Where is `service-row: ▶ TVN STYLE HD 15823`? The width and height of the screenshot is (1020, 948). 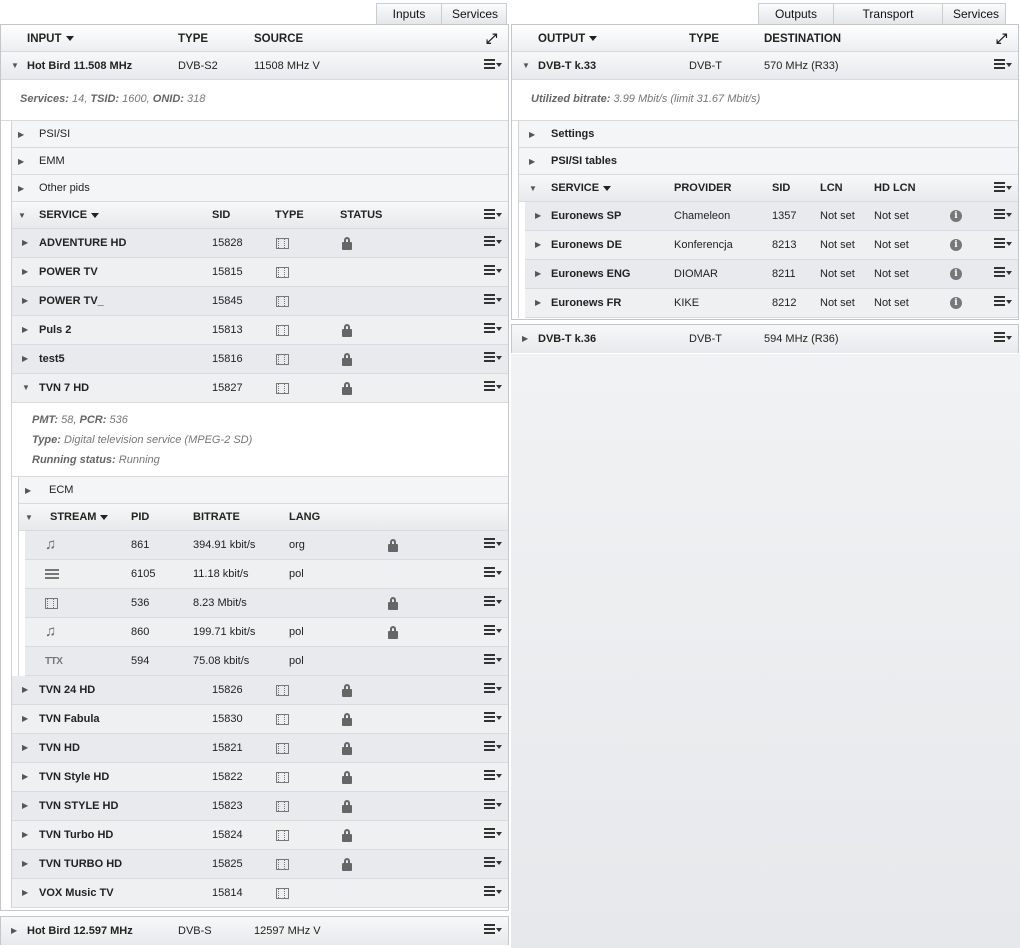
service-row: ▶ TVN STYLE HD 15823 is located at coordinates (260, 806).